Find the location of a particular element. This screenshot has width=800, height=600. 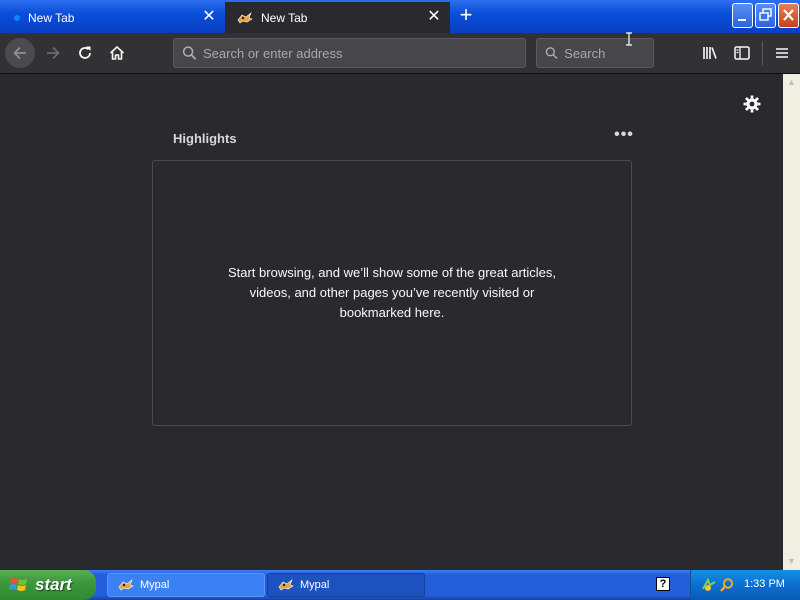

forward-arrow-icon is located at coordinates (53, 53).